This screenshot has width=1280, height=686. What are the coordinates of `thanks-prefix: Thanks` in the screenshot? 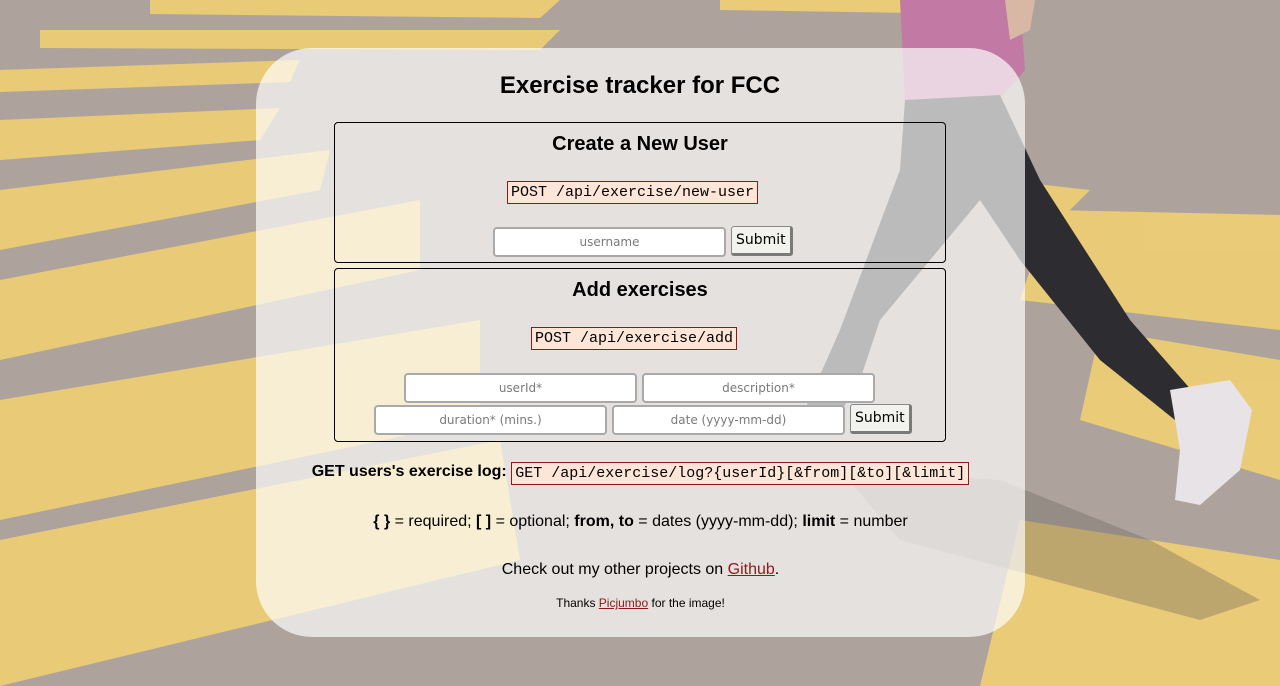 It's located at (577, 603).